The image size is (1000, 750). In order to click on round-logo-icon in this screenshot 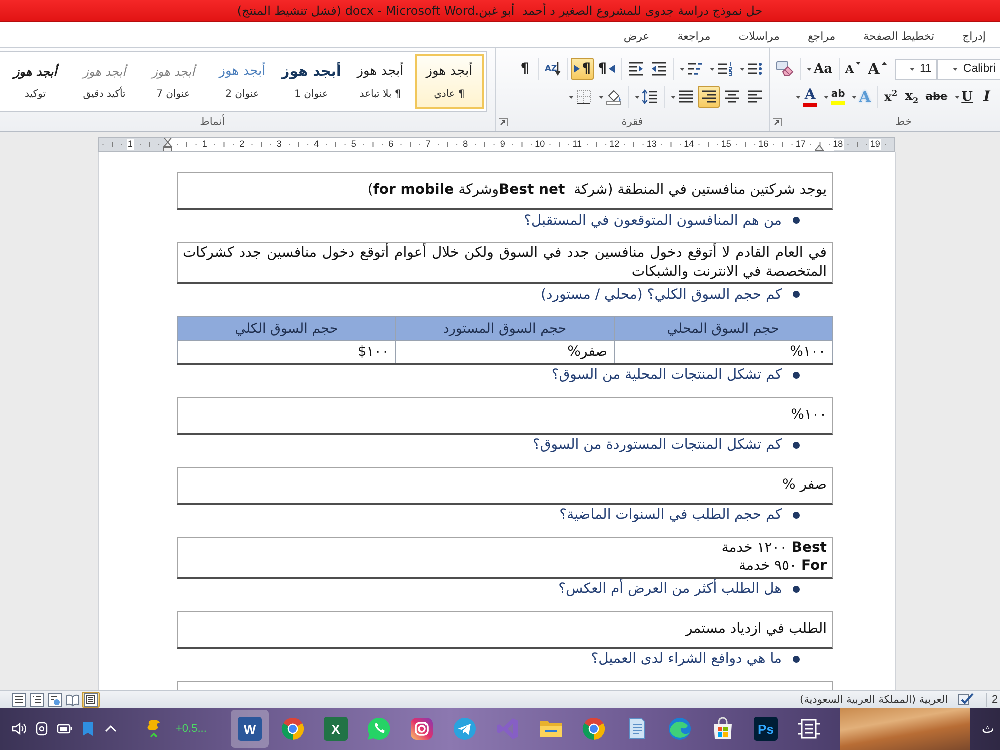, I will do `click(293, 729)`.